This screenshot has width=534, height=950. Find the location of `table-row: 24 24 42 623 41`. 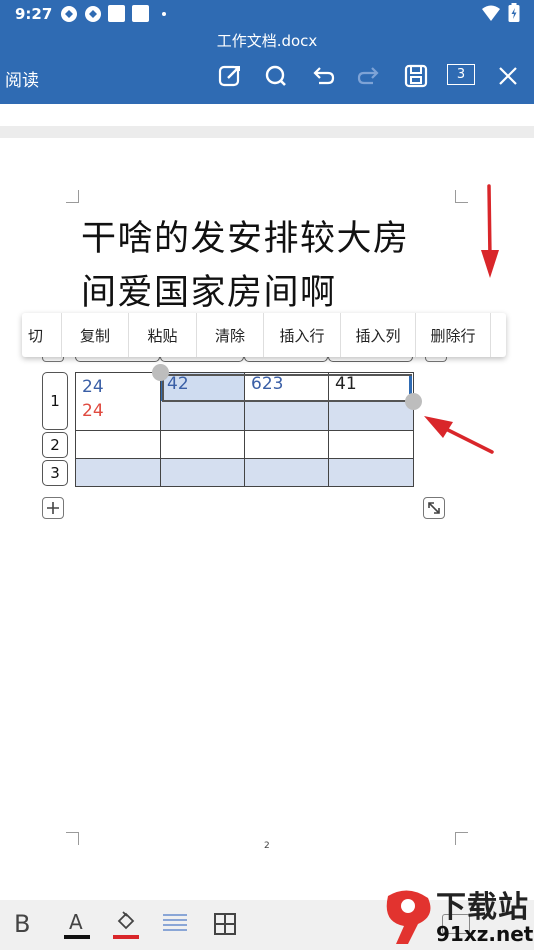

table-row: 24 24 42 623 41 is located at coordinates (244, 401).